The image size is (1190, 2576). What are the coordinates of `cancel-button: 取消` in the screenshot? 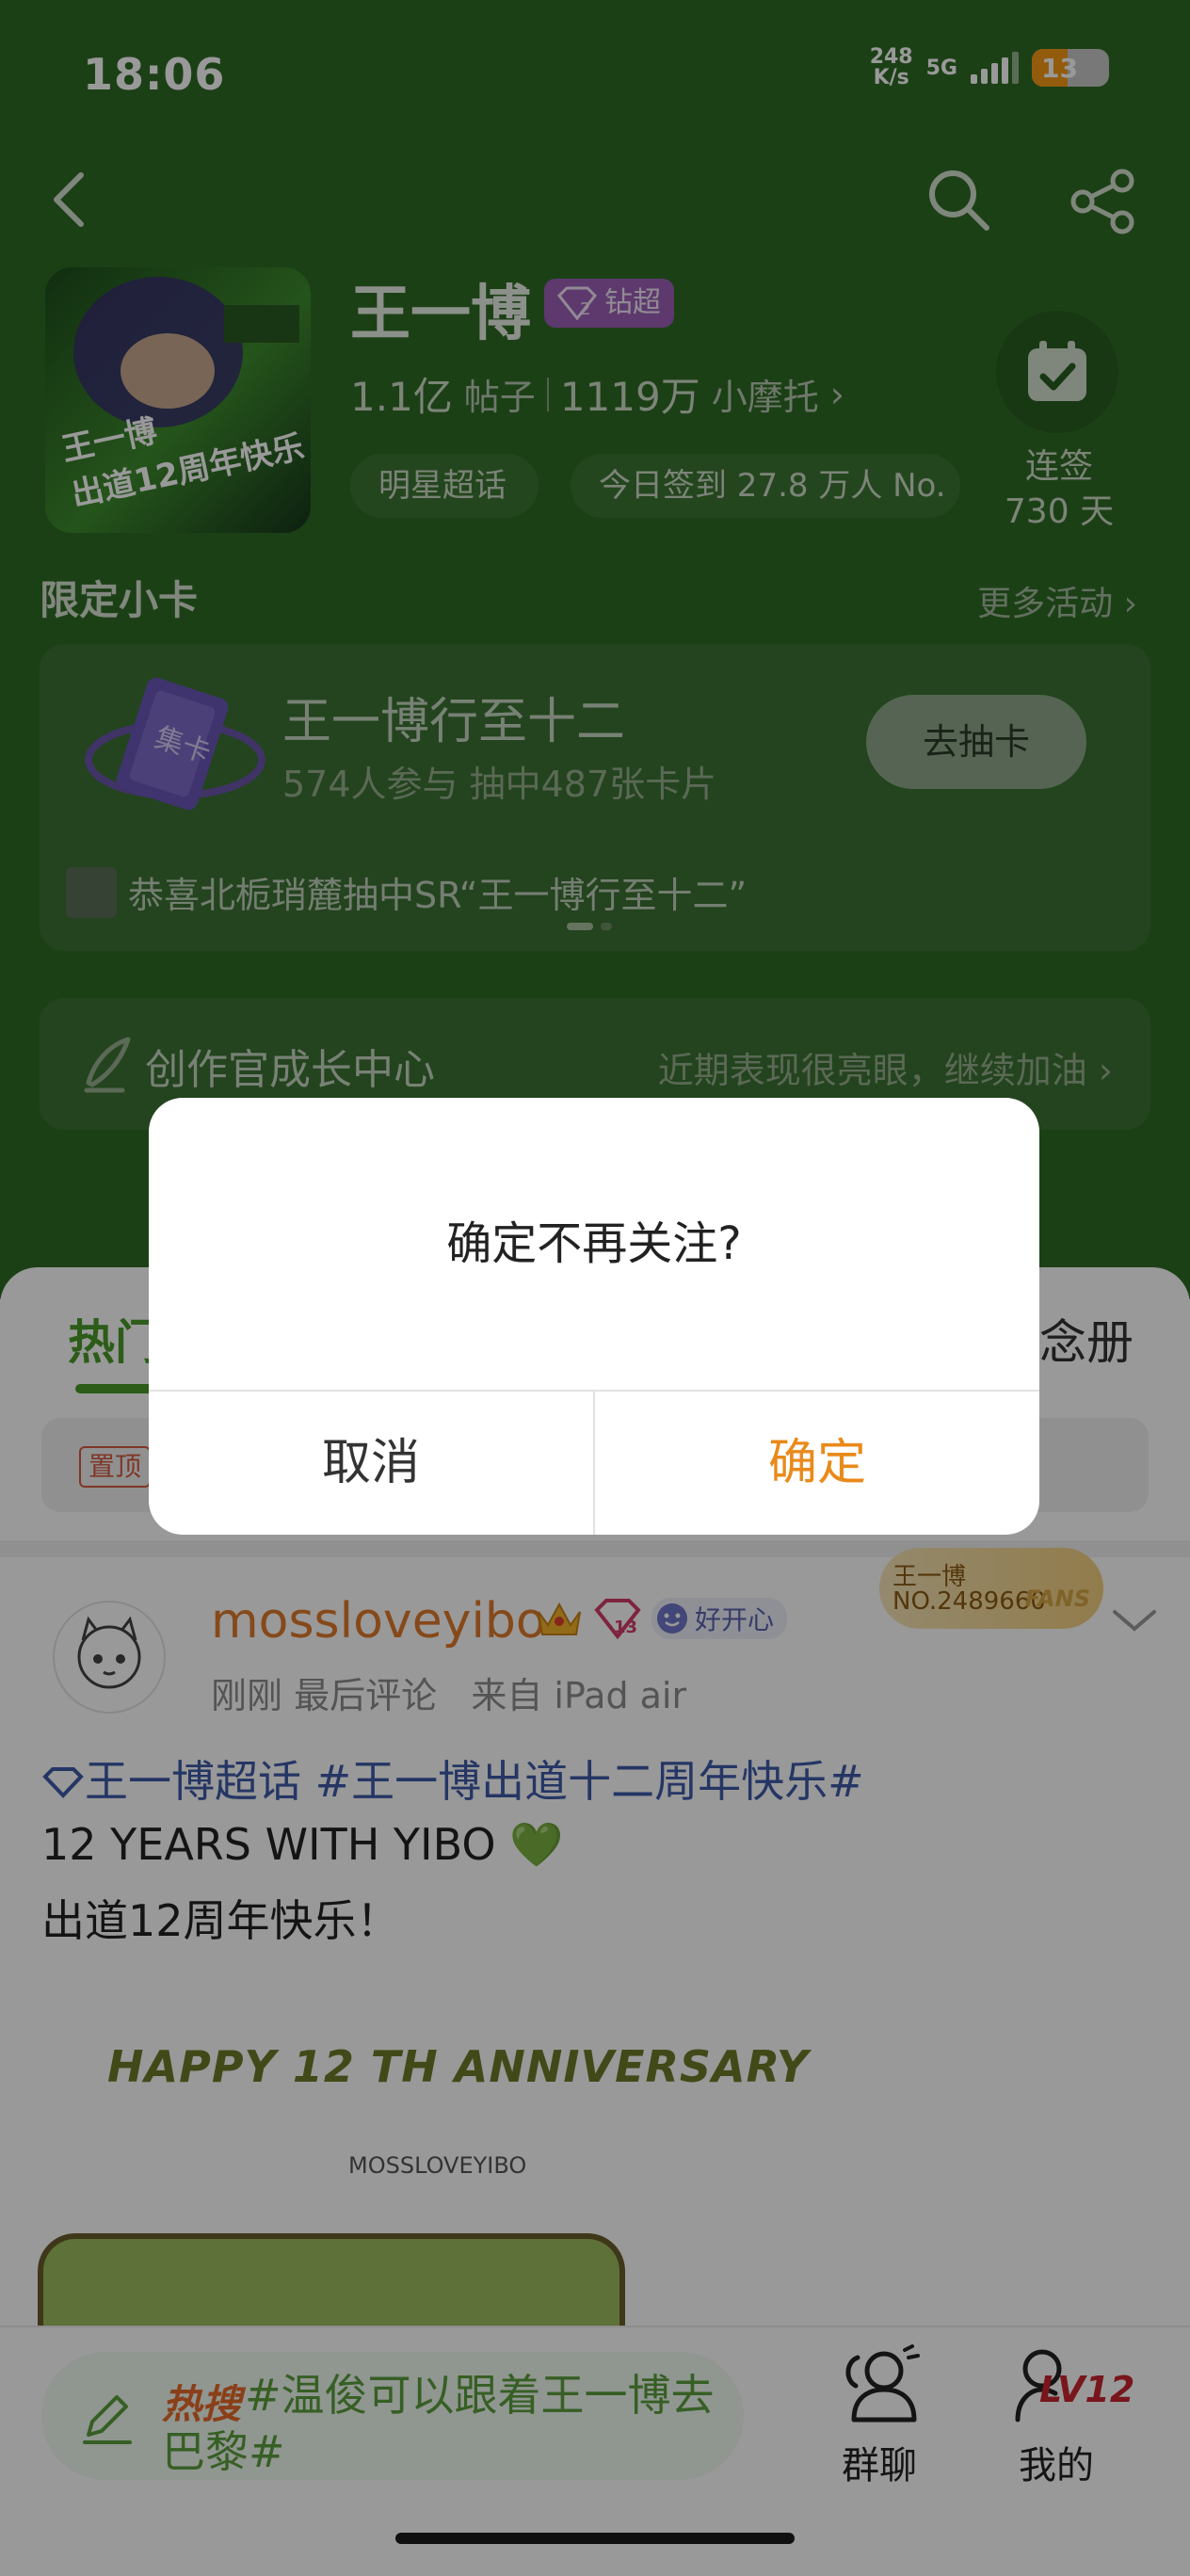 It's located at (371, 1463).